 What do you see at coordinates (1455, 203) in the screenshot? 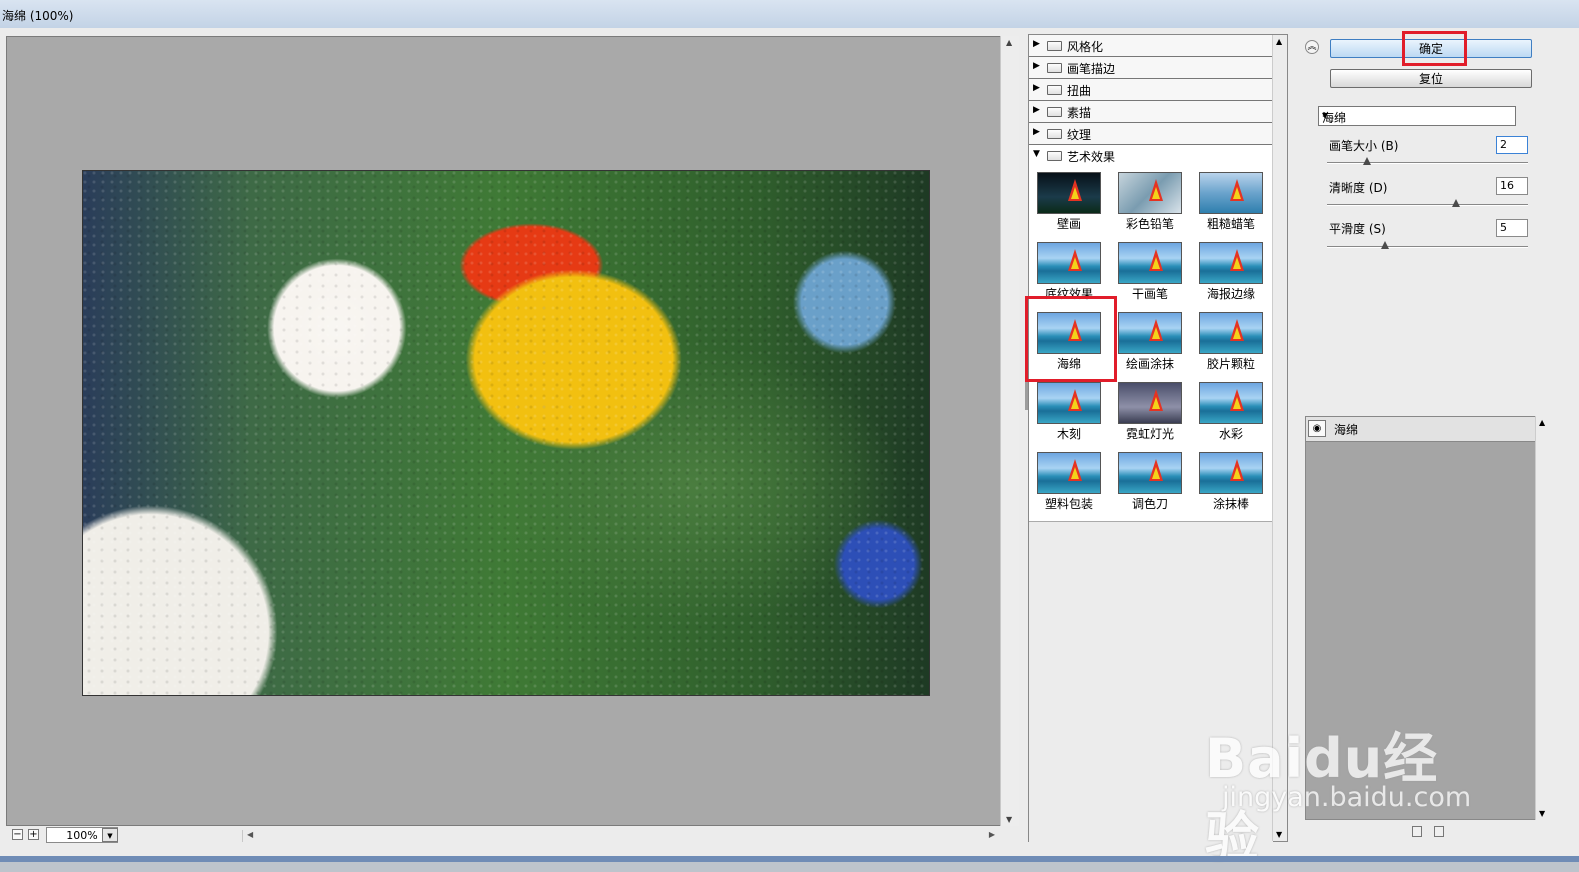
I see `definition-slider-handle` at bounding box center [1455, 203].